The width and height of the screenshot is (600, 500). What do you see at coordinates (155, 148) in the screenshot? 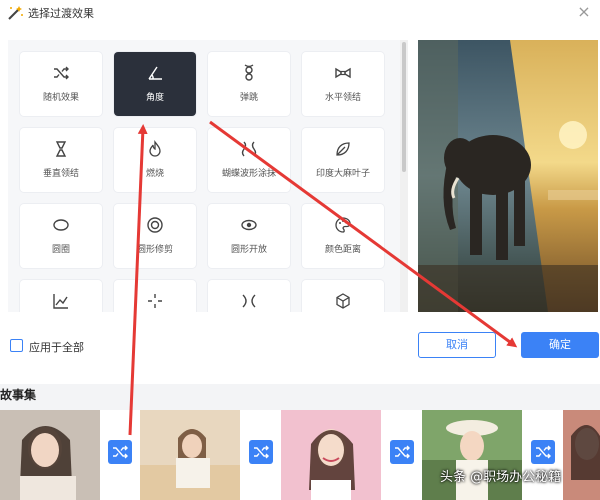
I see `flame-icon` at bounding box center [155, 148].